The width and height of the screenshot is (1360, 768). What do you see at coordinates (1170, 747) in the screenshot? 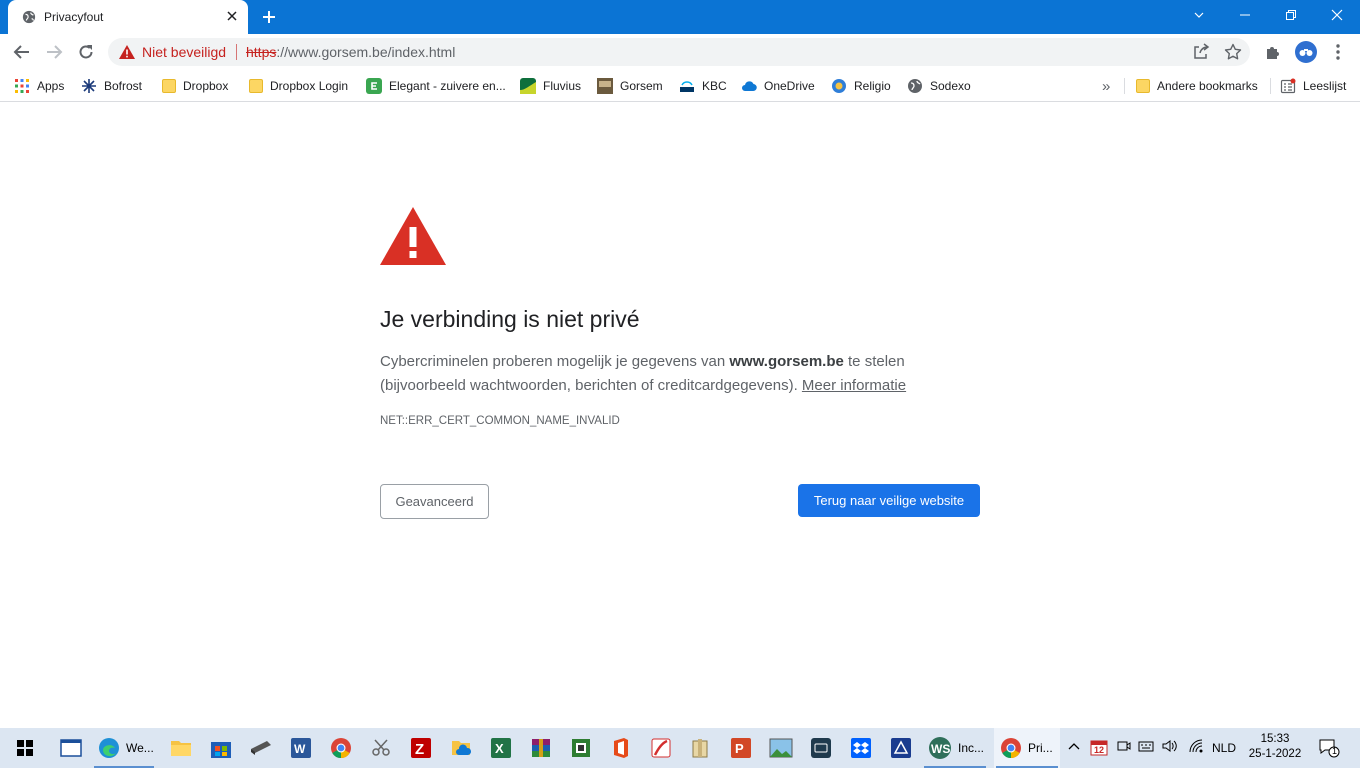
I see `tray-volume` at bounding box center [1170, 747].